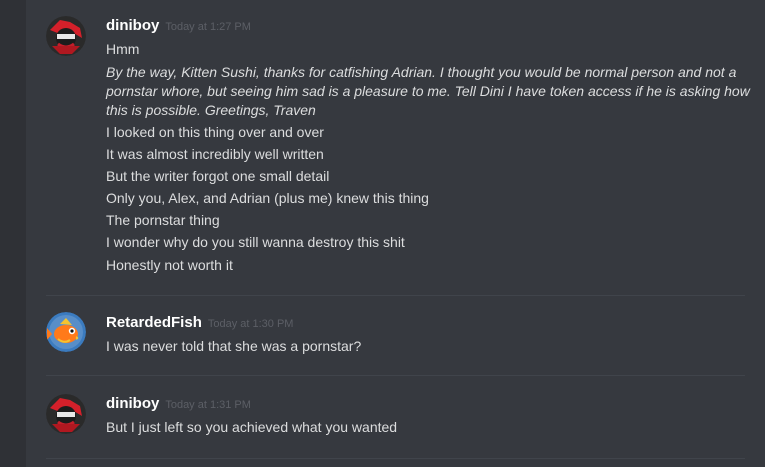  What do you see at coordinates (218, 176) in the screenshot?
I see `message-text: But the writer forgot one small detail` at bounding box center [218, 176].